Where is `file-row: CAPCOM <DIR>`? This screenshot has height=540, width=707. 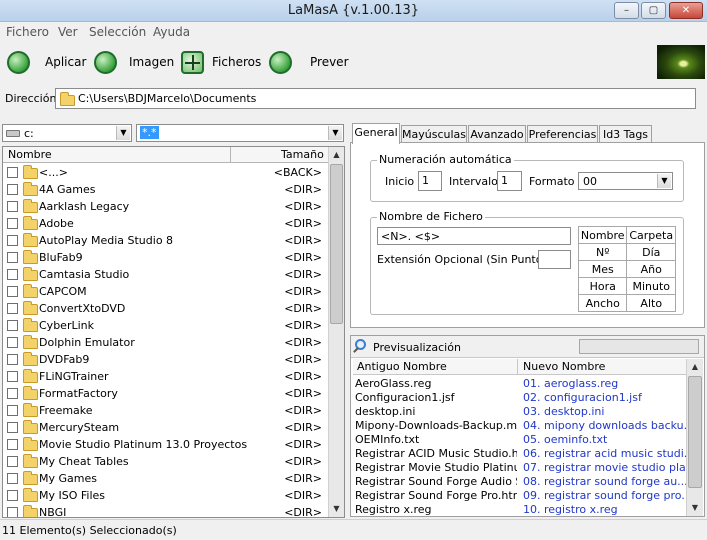
file-row: CAPCOM <DIR> is located at coordinates (165, 291).